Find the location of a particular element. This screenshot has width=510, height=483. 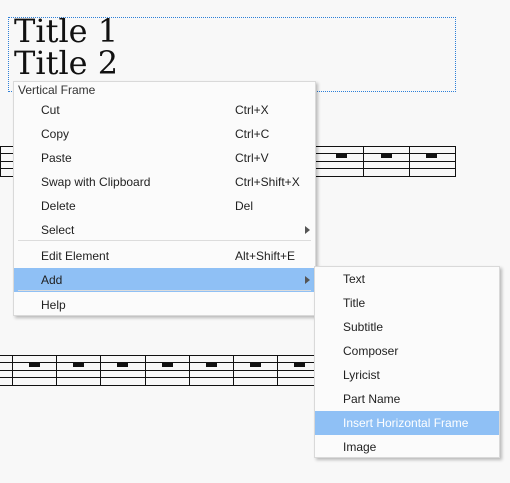

submenu-item-insert-horizontal-frame: Insert Horizontal Frame is located at coordinates (407, 423).